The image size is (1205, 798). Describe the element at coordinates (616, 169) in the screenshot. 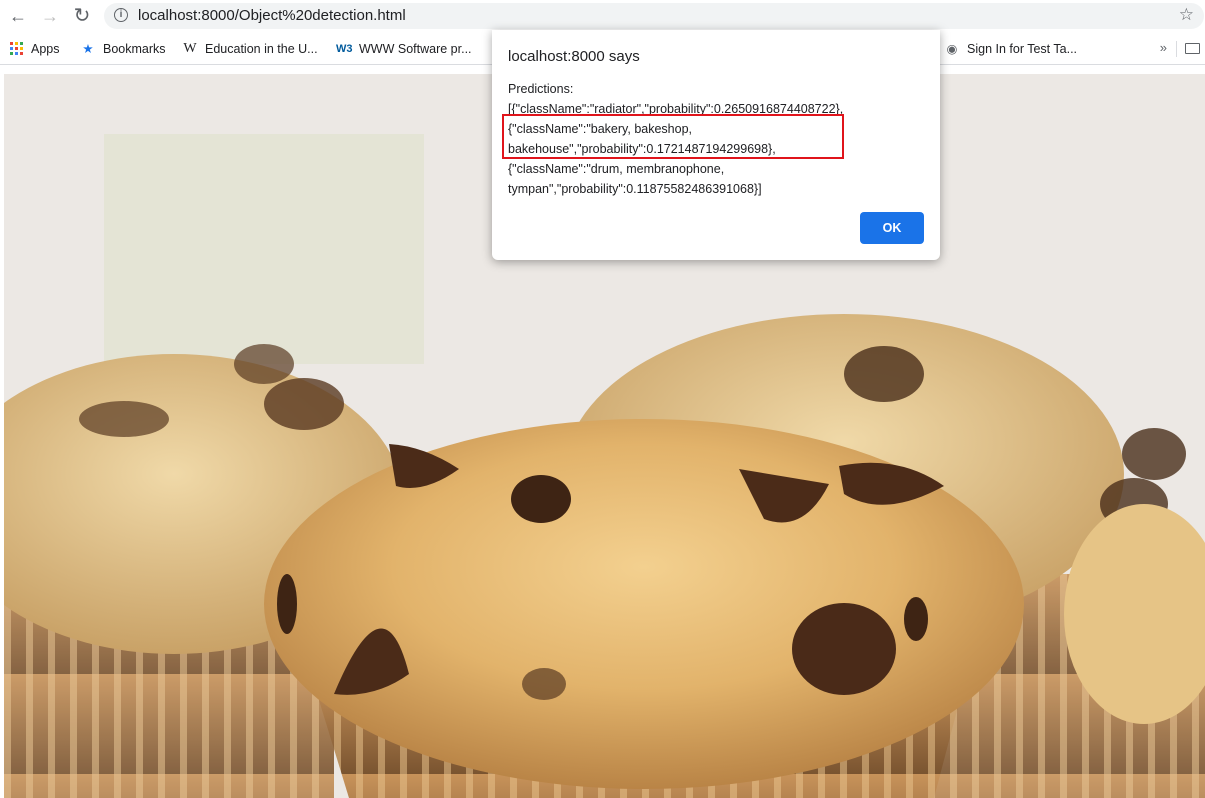

I see `message-line: {"className":"drum, membranophone,` at that location.